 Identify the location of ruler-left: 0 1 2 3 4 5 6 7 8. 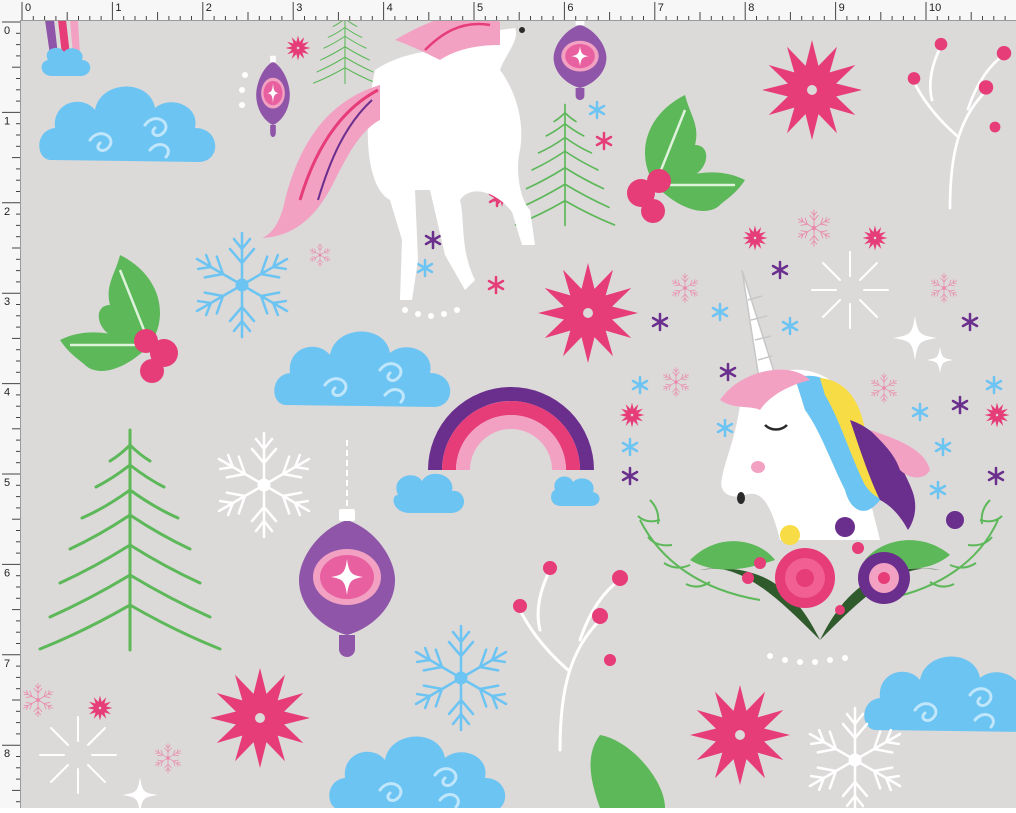
(10, 414).